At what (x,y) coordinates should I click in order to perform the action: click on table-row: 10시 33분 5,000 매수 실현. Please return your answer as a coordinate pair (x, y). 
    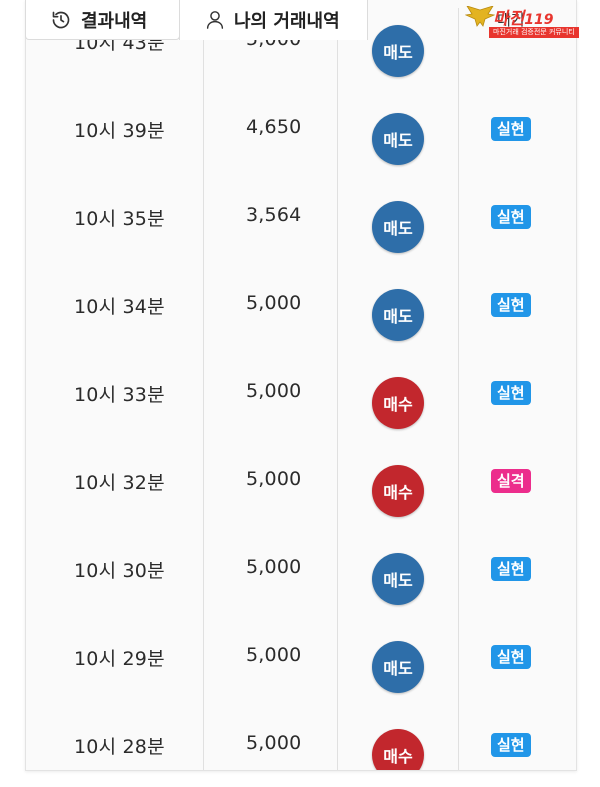
    Looking at the image, I should click on (302, 404).